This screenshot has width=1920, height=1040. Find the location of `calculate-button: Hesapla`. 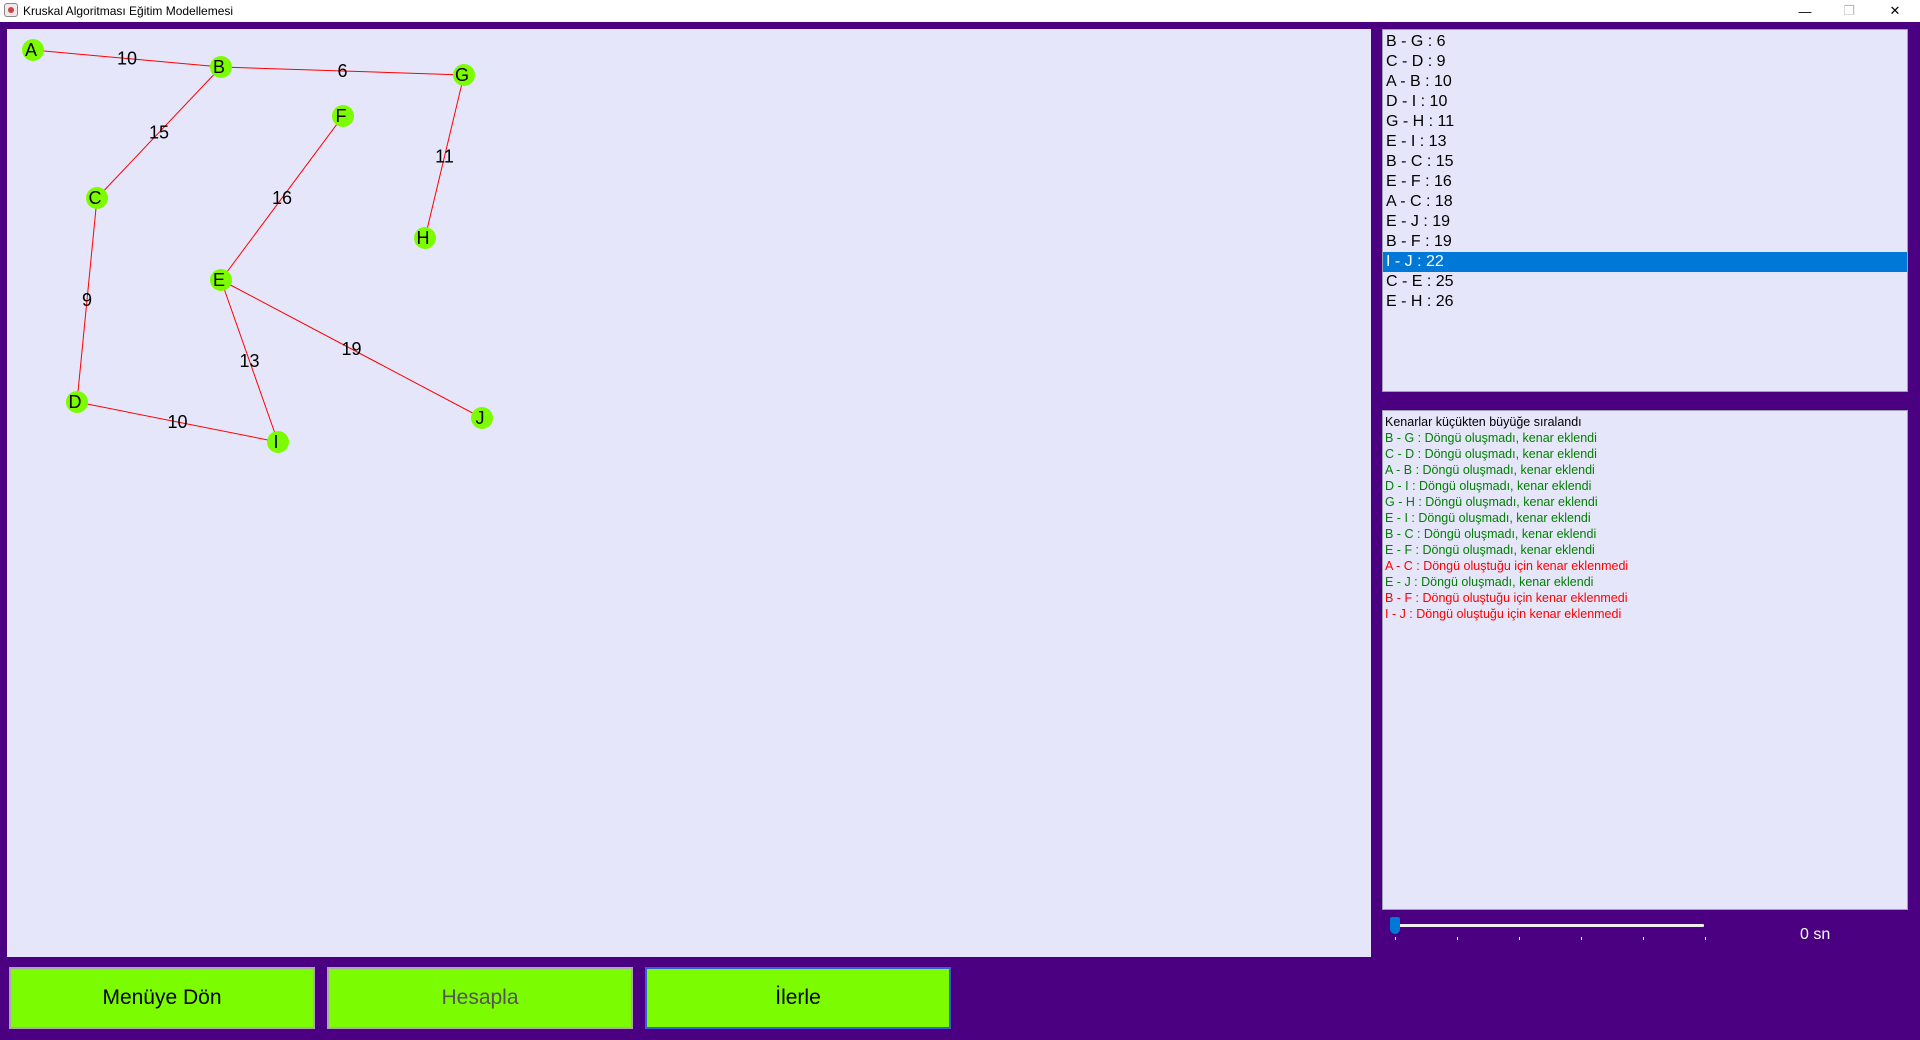

calculate-button: Hesapla is located at coordinates (480, 998).